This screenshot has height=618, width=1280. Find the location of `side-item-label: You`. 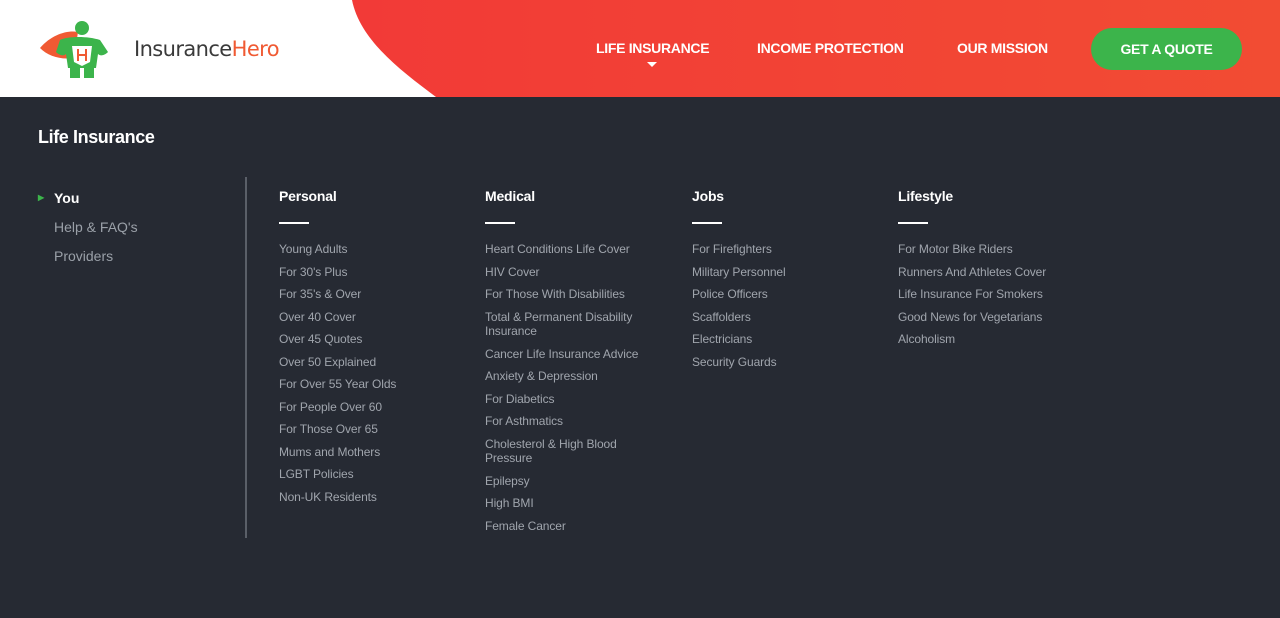

side-item-label: You is located at coordinates (67, 197).